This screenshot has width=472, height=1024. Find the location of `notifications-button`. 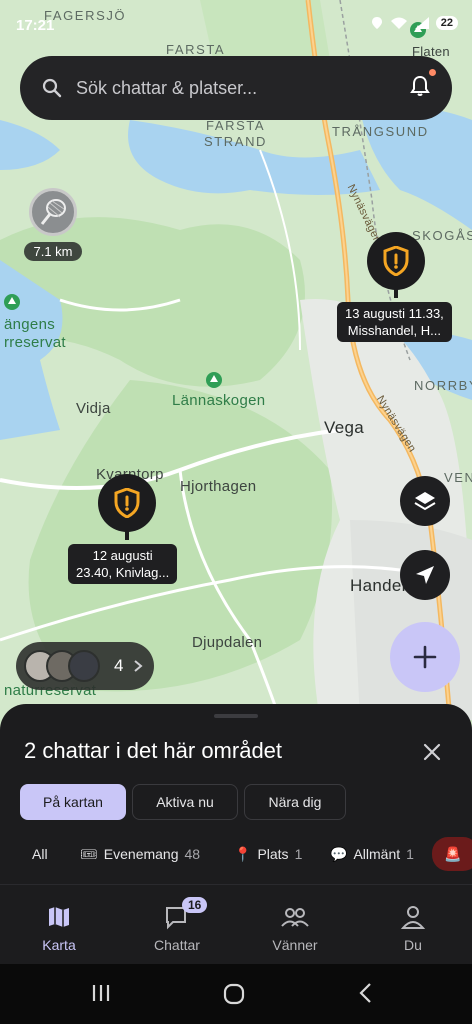

notifications-button is located at coordinates (423, 85).